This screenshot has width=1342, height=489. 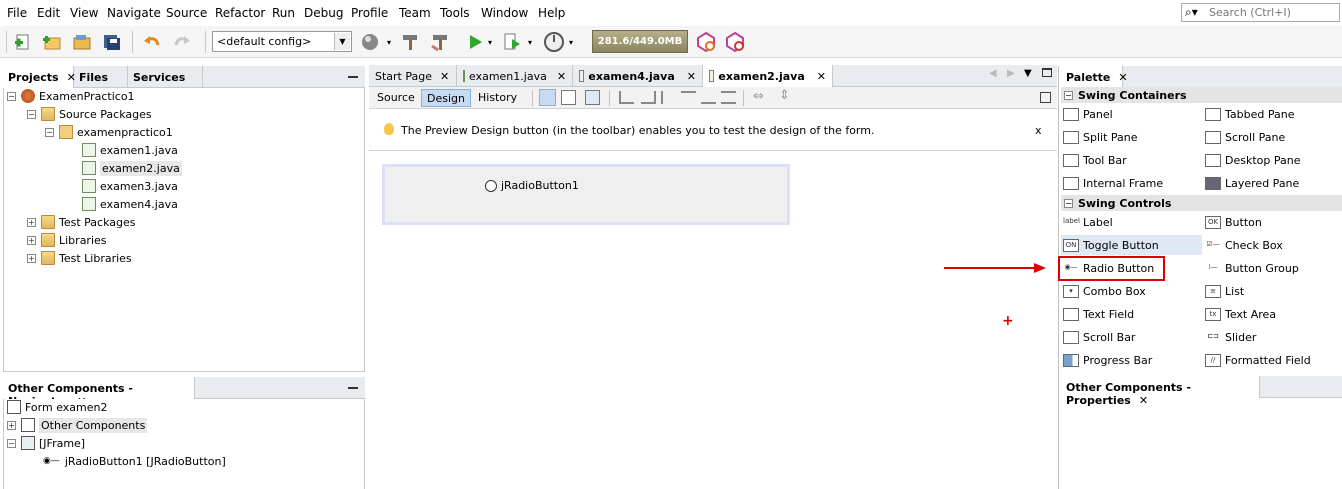 I want to click on menu-team: Team, so click(x=415, y=13).